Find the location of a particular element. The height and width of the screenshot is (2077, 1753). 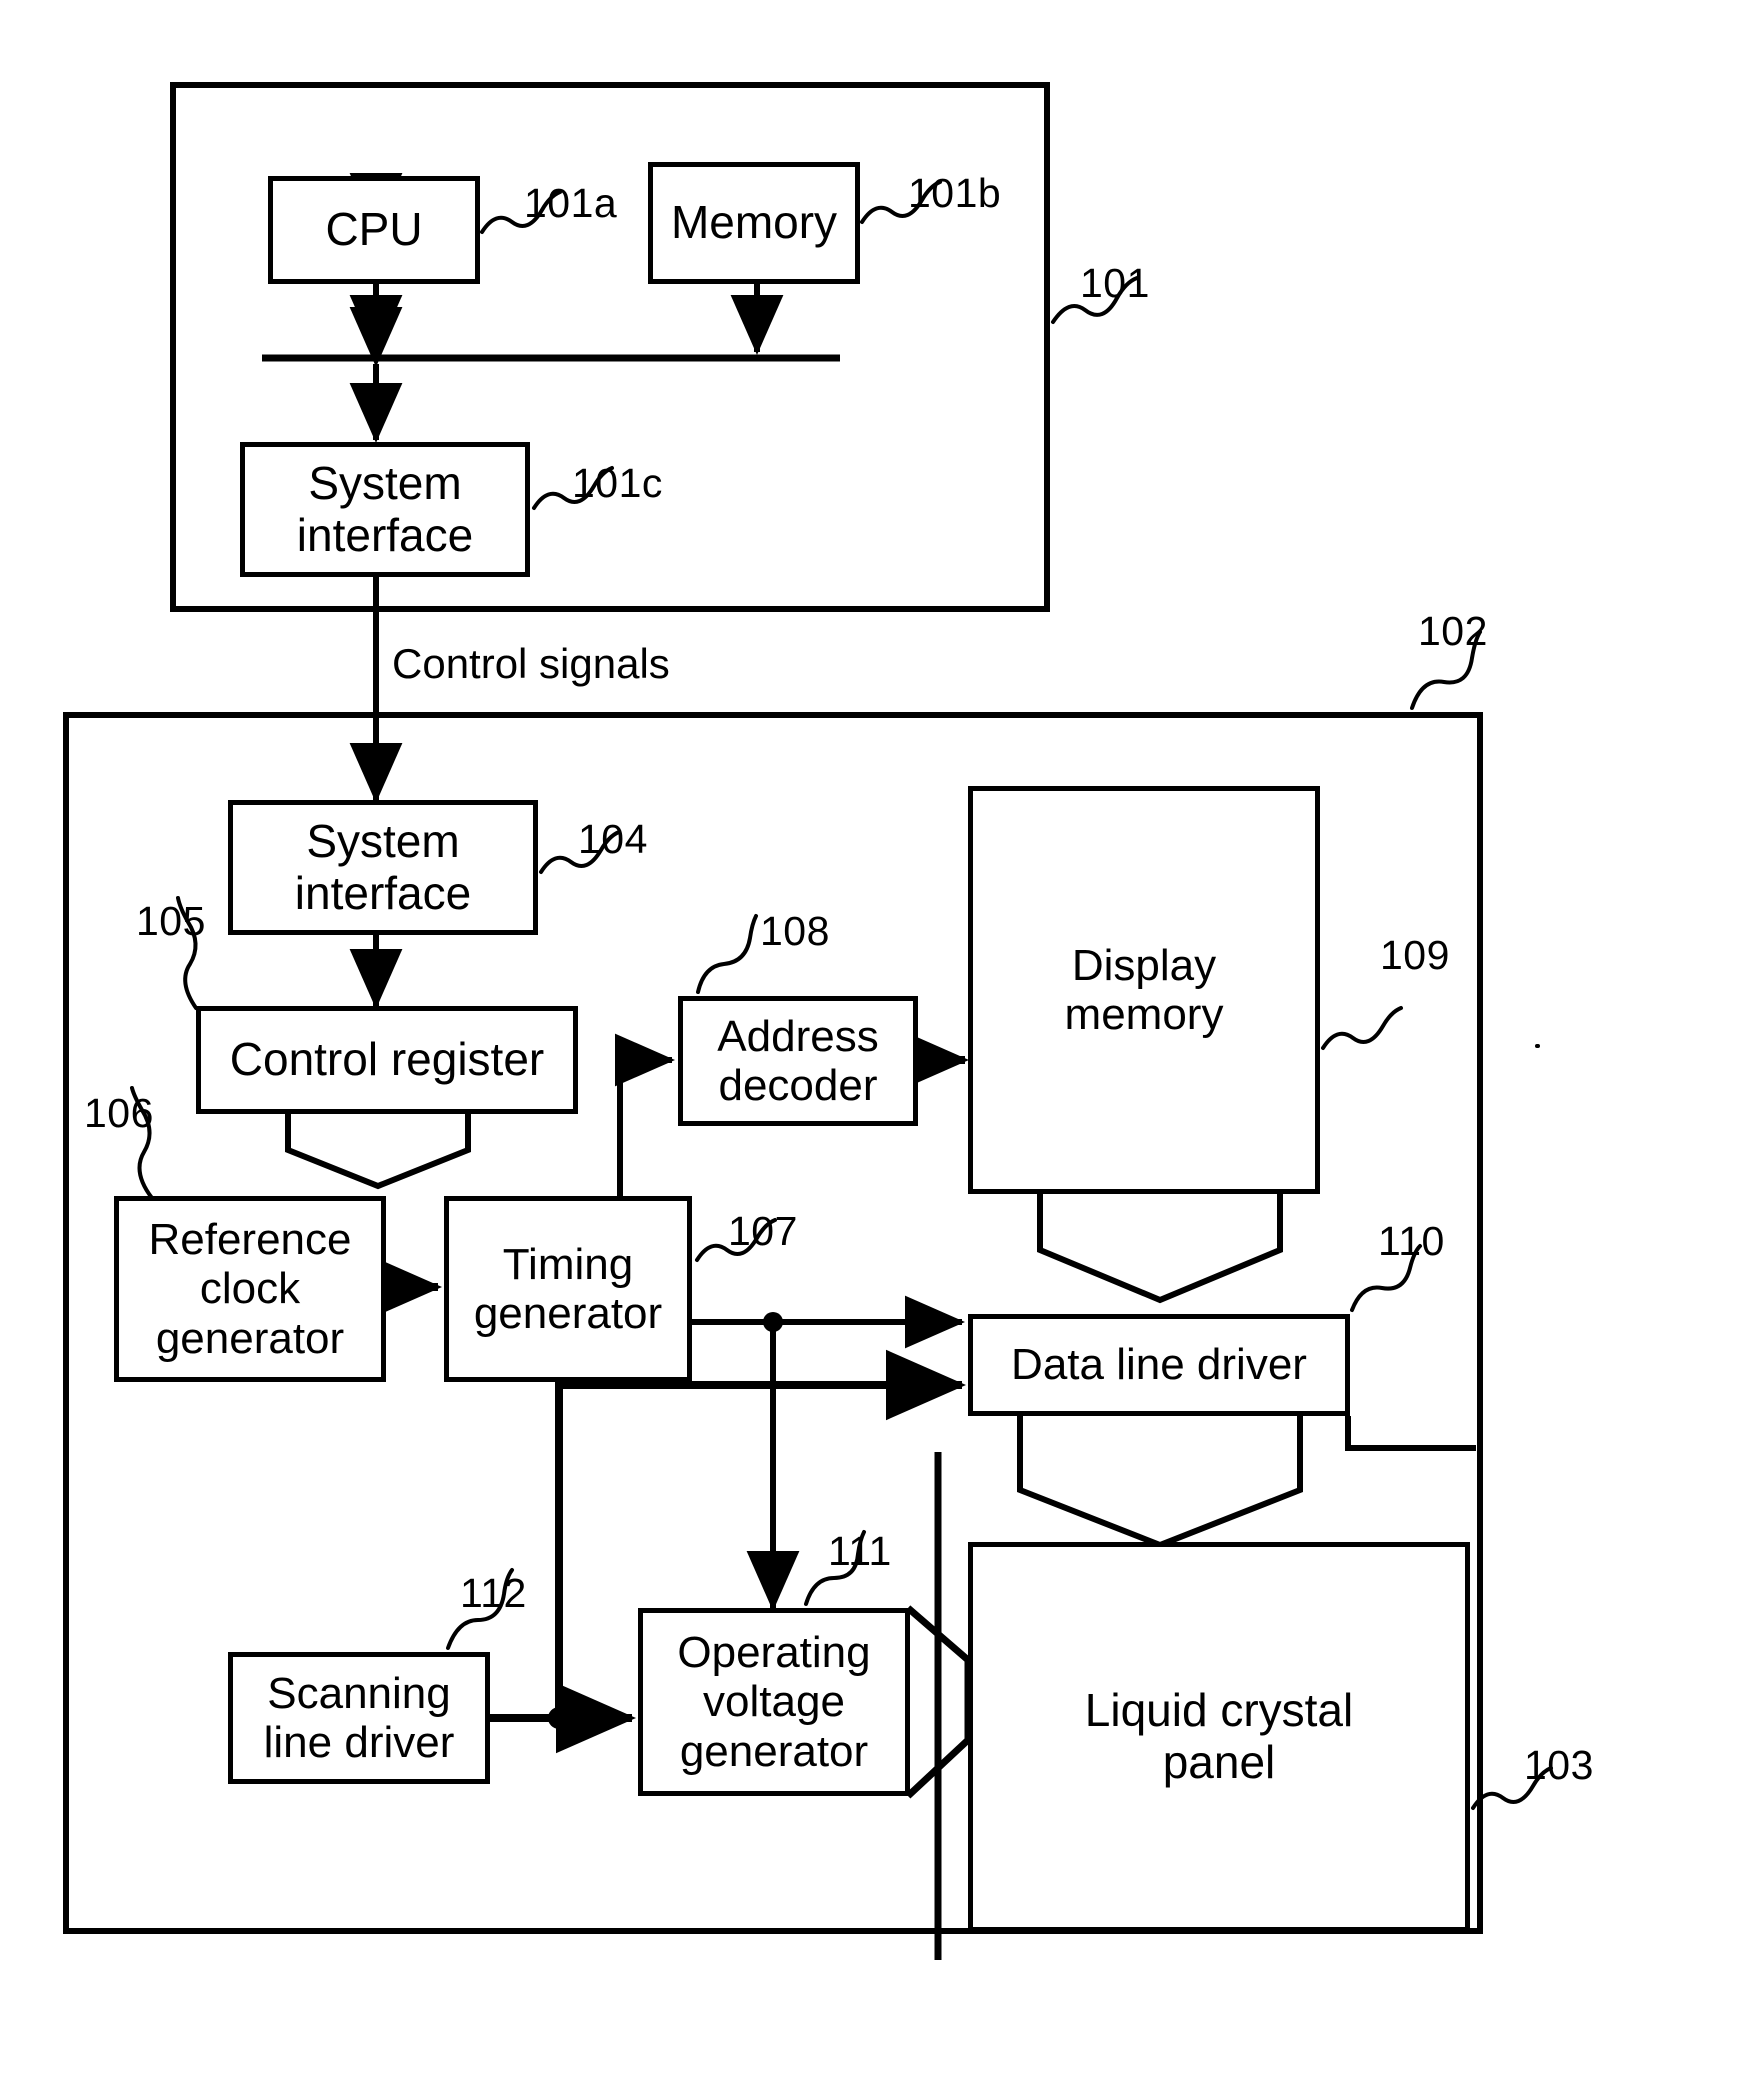

ref-102: 102 is located at coordinates (1453, 631).